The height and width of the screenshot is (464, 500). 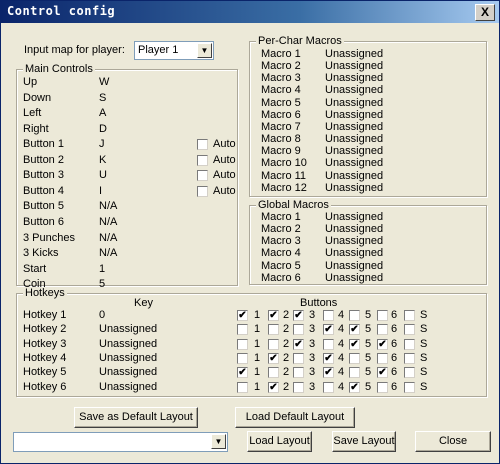 What do you see at coordinates (224, 175) in the screenshot?
I see `auto-label: Auto` at bounding box center [224, 175].